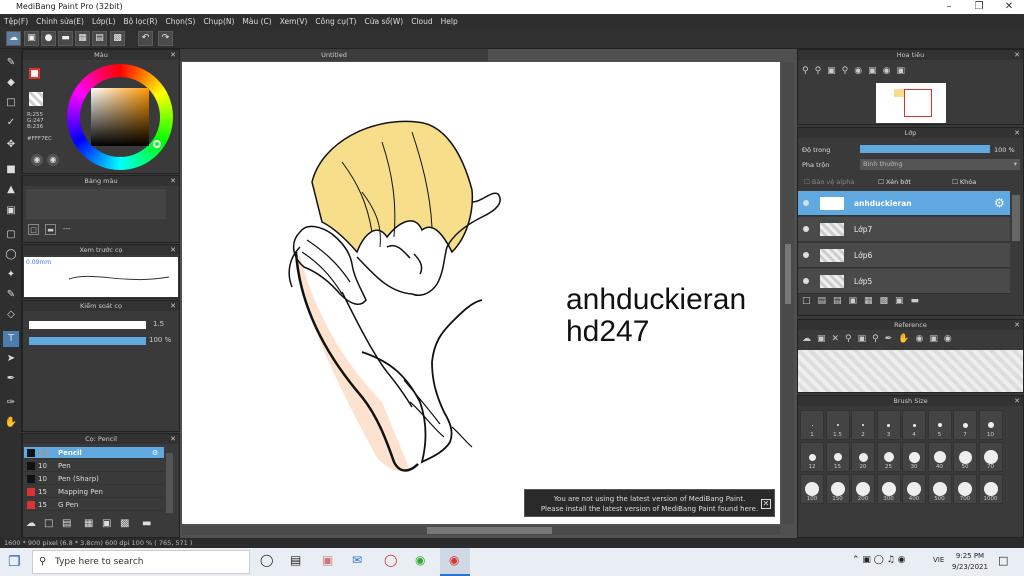  I want to click on lock-checkbox: ☐ Khóa, so click(964, 182).